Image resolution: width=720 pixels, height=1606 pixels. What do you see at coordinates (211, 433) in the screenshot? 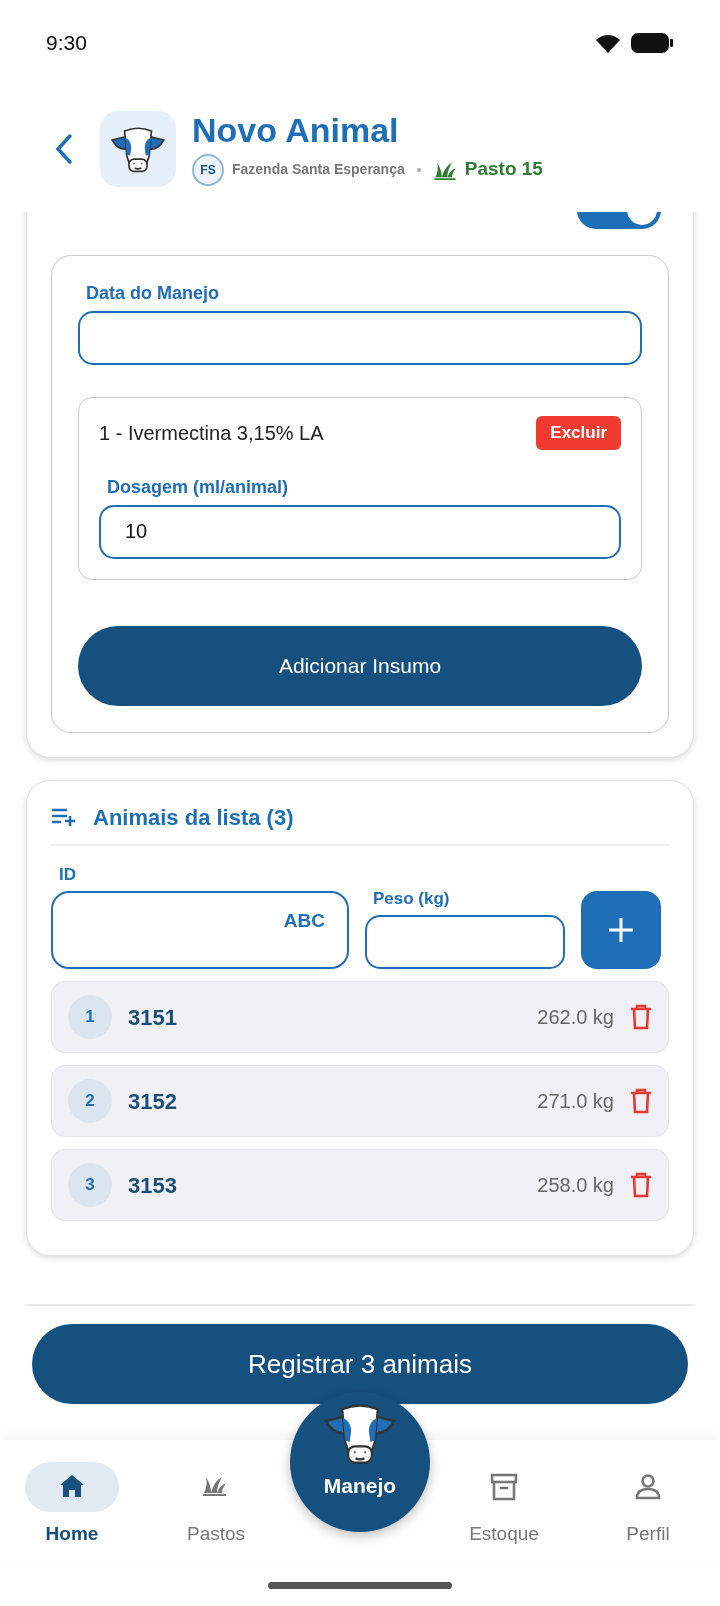
I see `insumo-name: 1 - Ivermectina 3,15% LA` at bounding box center [211, 433].